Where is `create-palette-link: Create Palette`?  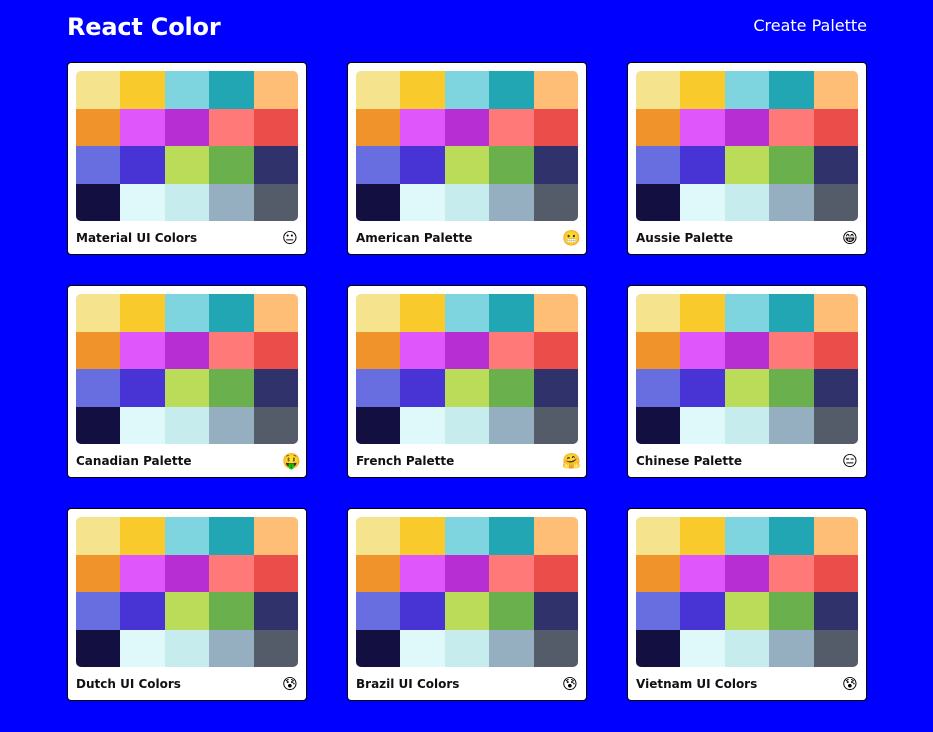
create-palette-link: Create Palette is located at coordinates (810, 26).